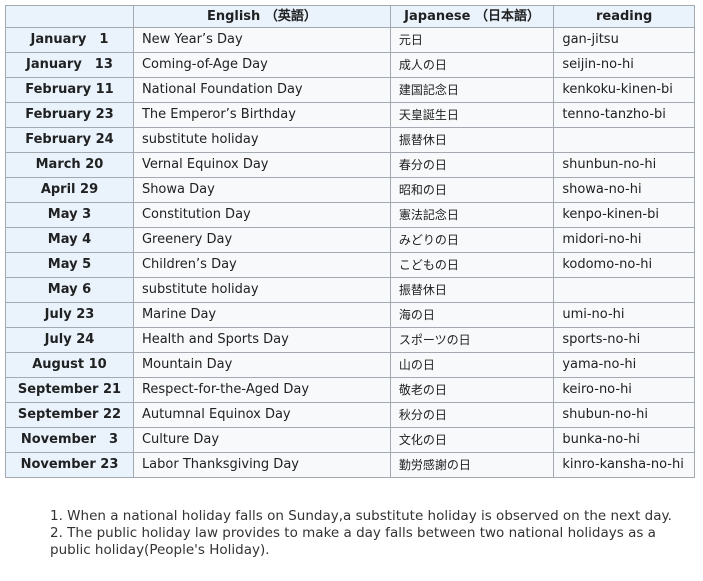 This screenshot has height=581, width=703. What do you see at coordinates (472, 340) in the screenshot?
I see `holiday-japanese-name: スポーツの日` at bounding box center [472, 340].